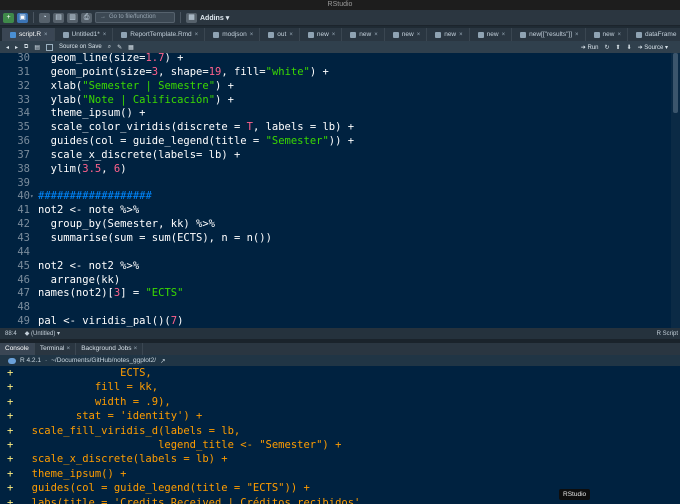  Describe the element at coordinates (109, 47) in the screenshot. I see `search-icon: ⌕` at that location.